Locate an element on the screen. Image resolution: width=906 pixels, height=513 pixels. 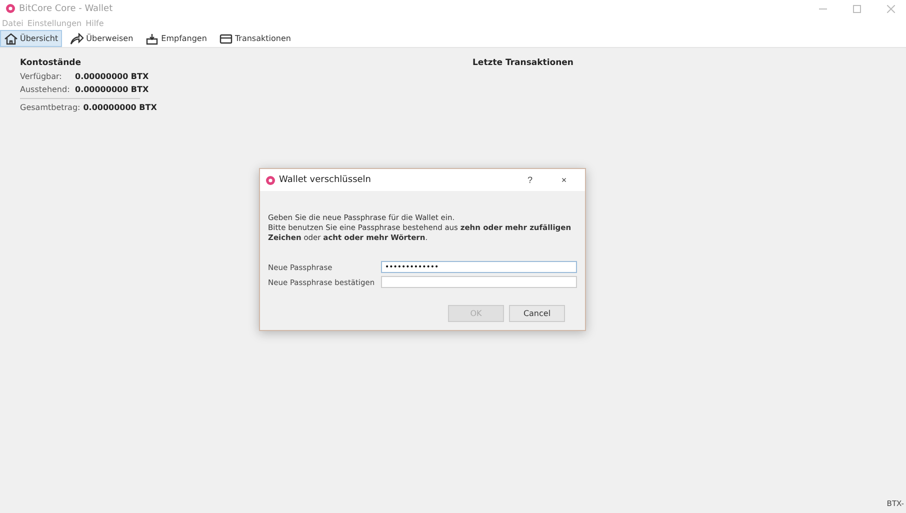
balance-label: Ausstehend: is located at coordinates (45, 89).